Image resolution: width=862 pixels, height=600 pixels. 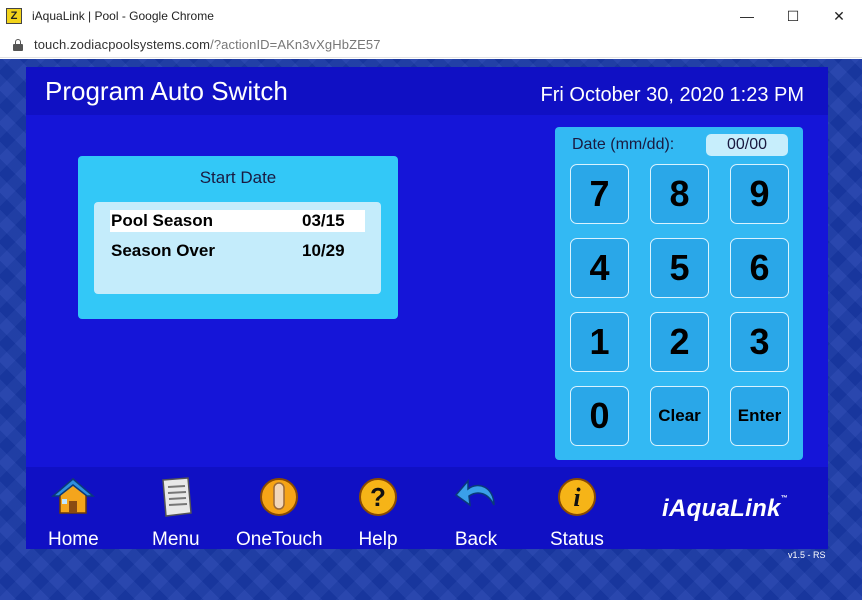 I want to click on key-4: 4, so click(x=599, y=268).